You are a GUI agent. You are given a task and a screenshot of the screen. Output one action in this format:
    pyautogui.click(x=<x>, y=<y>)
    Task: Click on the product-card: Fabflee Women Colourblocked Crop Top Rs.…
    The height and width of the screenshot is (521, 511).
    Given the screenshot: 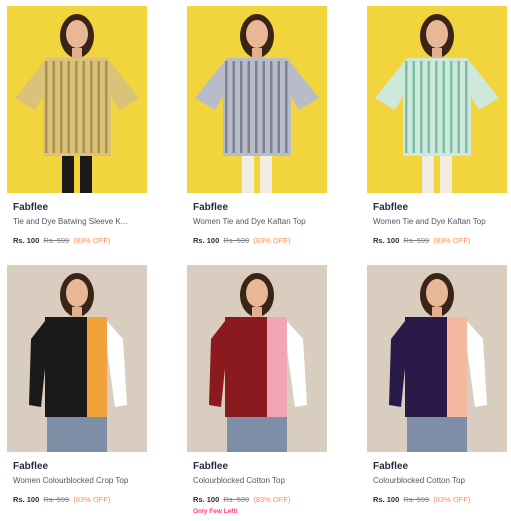 What is the action you would take?
    pyautogui.click(x=77, y=390)
    